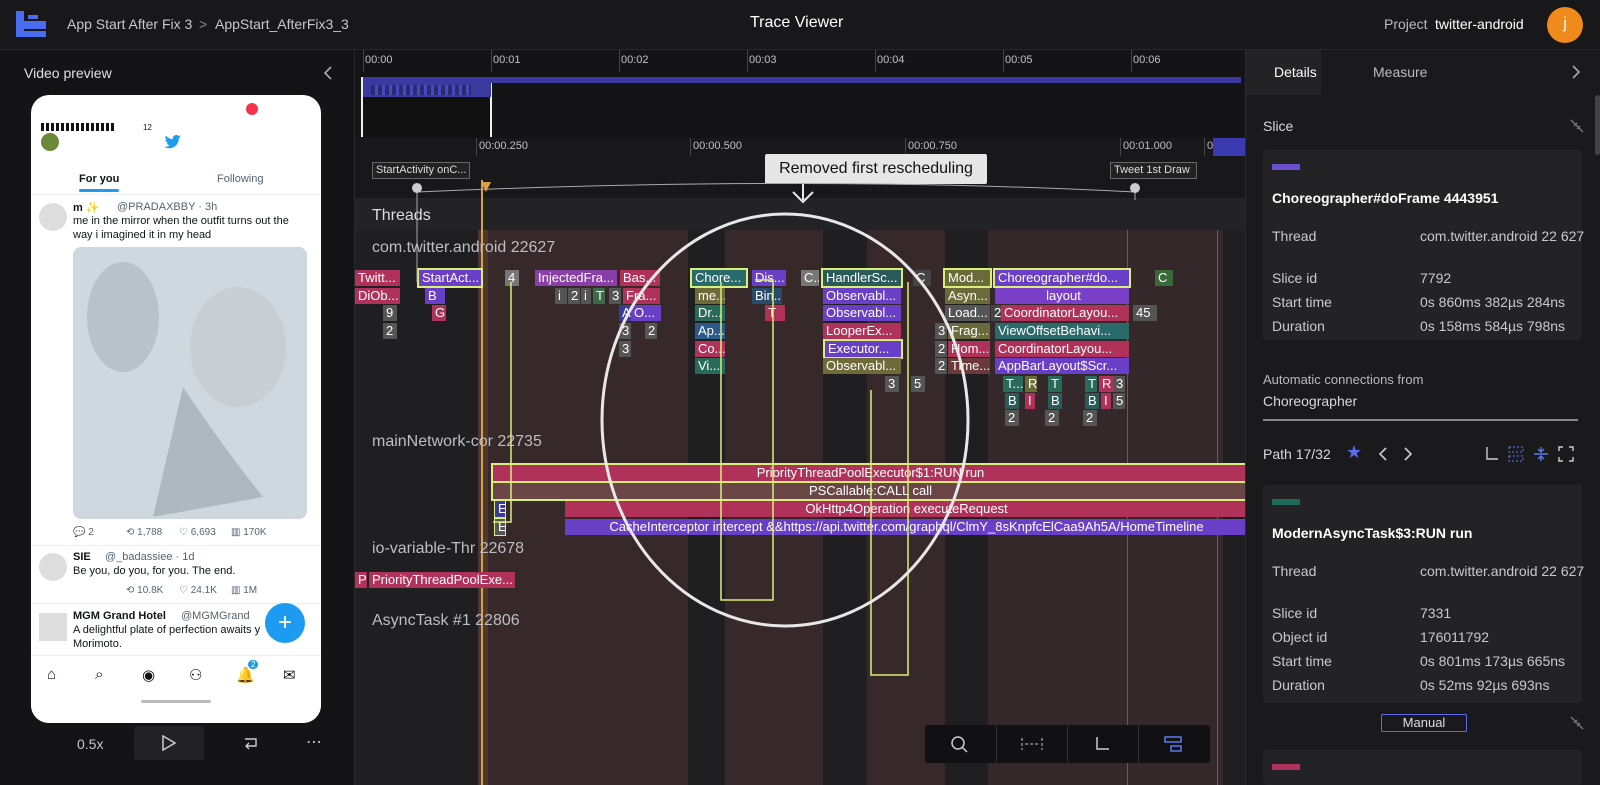  What do you see at coordinates (797, 22) in the screenshot?
I see `page-title: Trace Viewer` at bounding box center [797, 22].